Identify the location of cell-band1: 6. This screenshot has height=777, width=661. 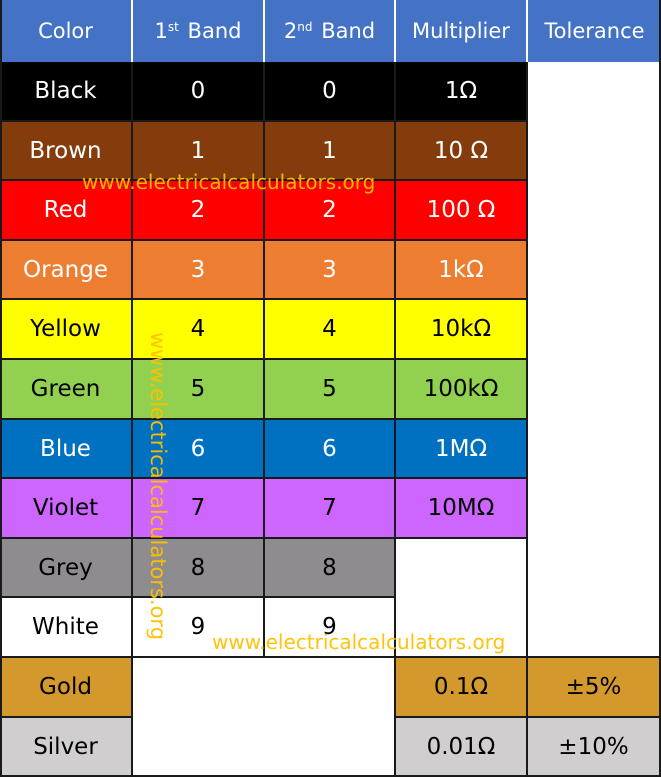
(199, 449).